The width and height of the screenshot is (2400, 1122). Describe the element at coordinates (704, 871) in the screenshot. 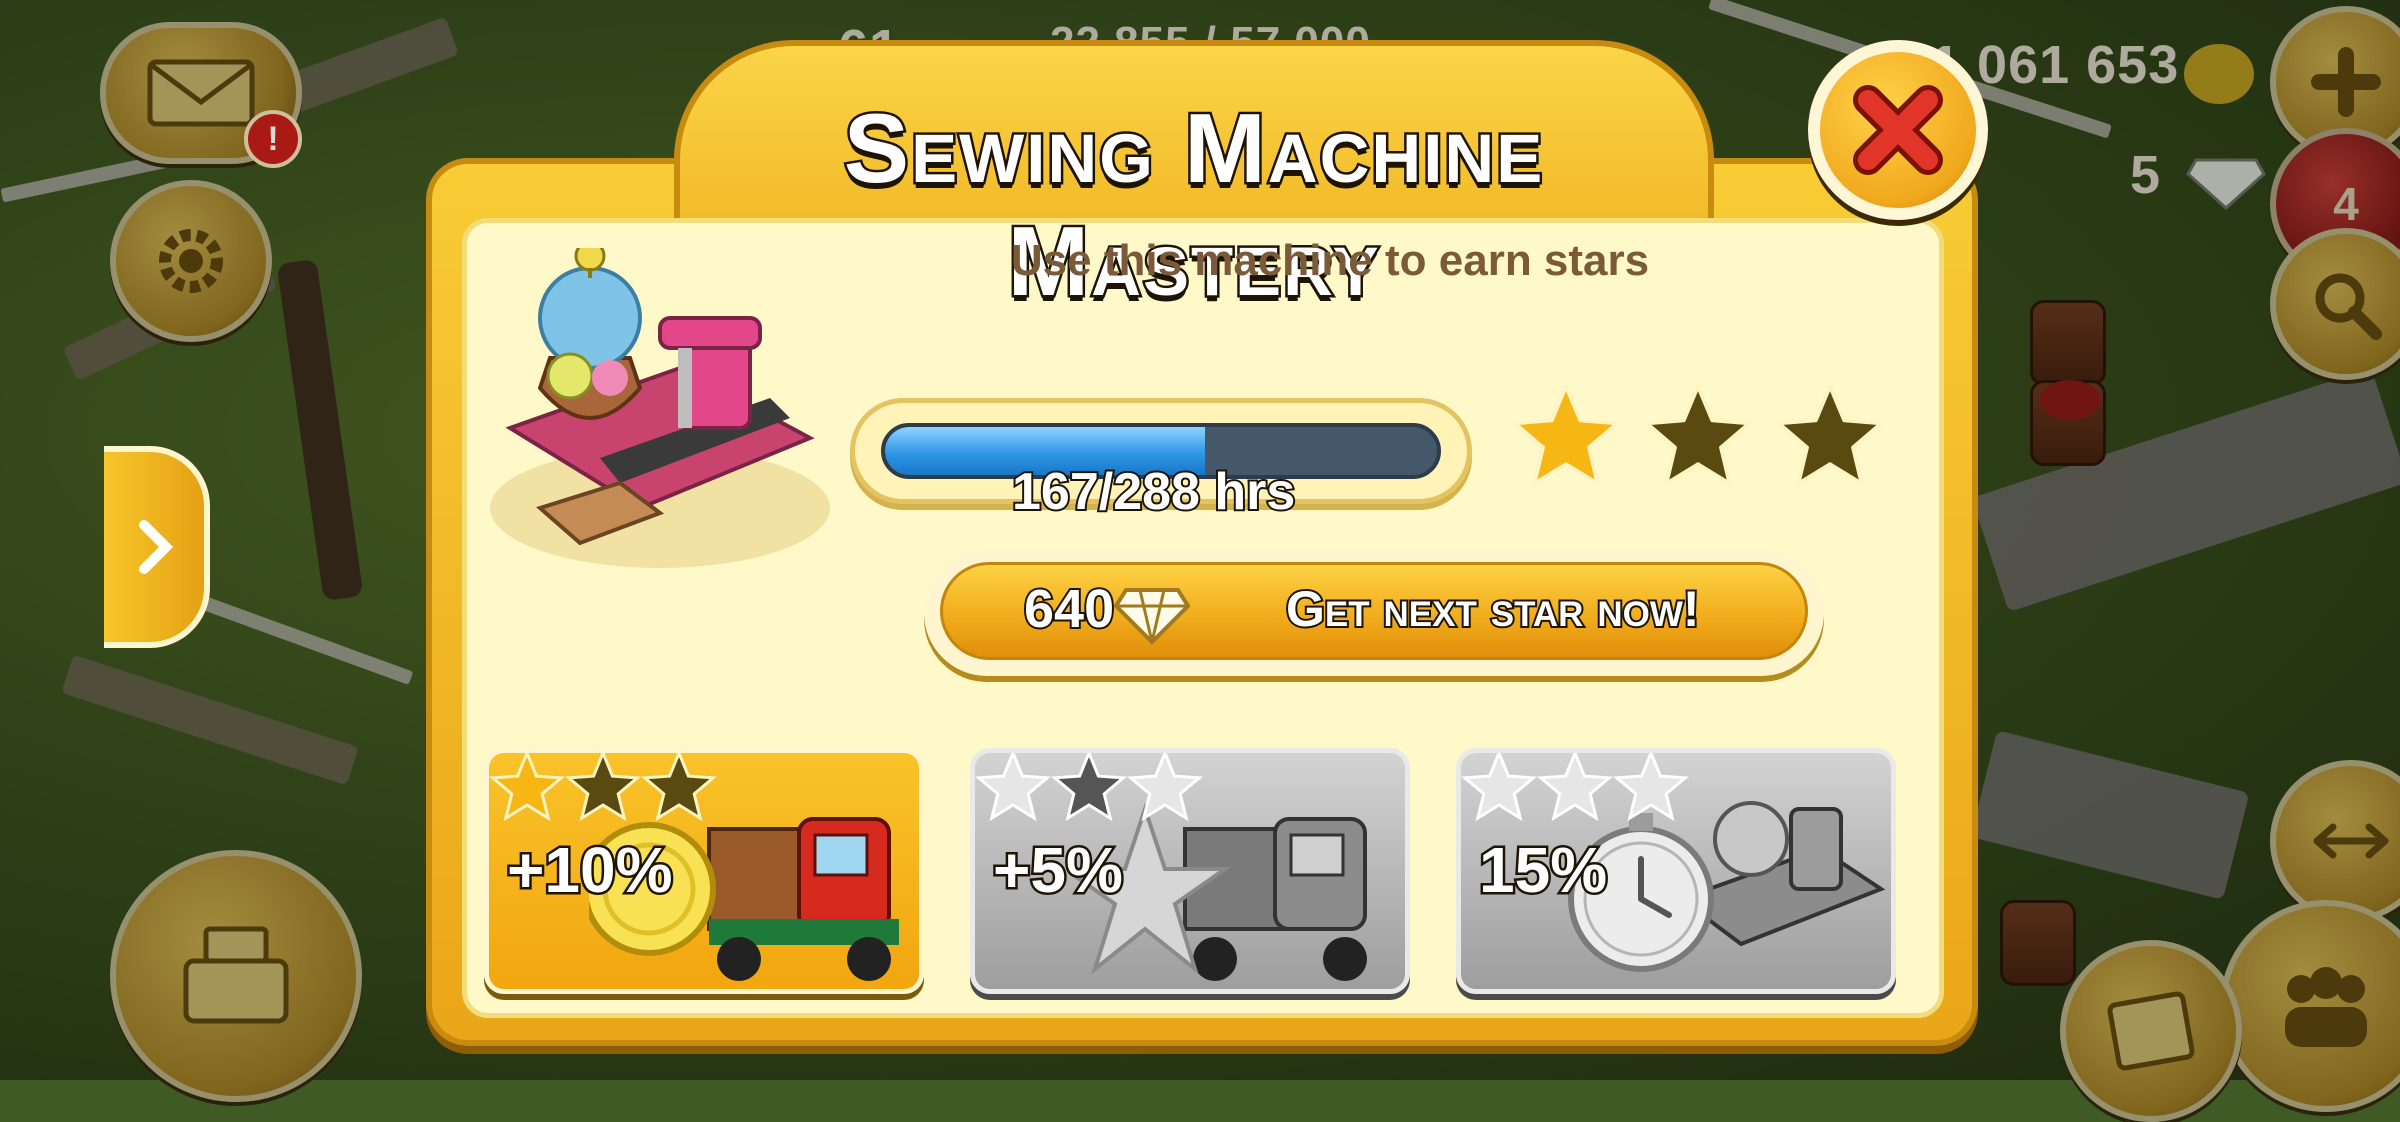

I see `reward-card-1: +10%` at that location.